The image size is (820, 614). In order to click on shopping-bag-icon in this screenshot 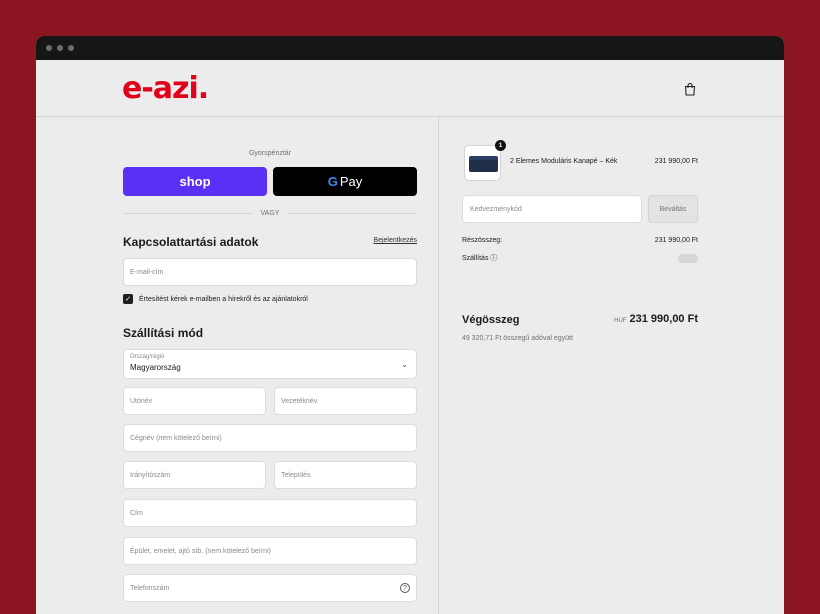, I will do `click(690, 89)`.